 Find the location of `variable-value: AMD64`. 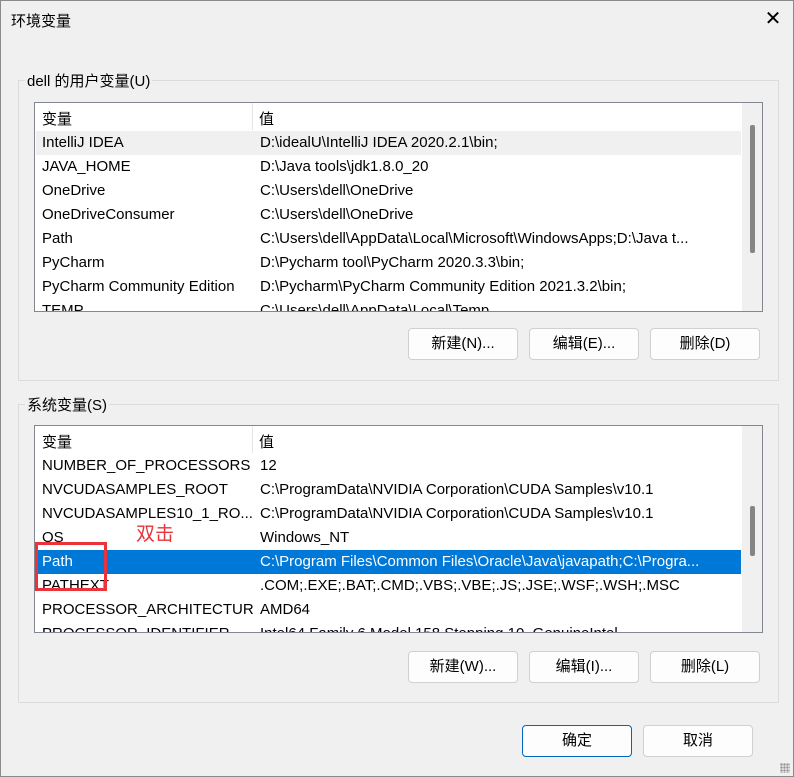

variable-value: AMD64 is located at coordinates (285, 609).